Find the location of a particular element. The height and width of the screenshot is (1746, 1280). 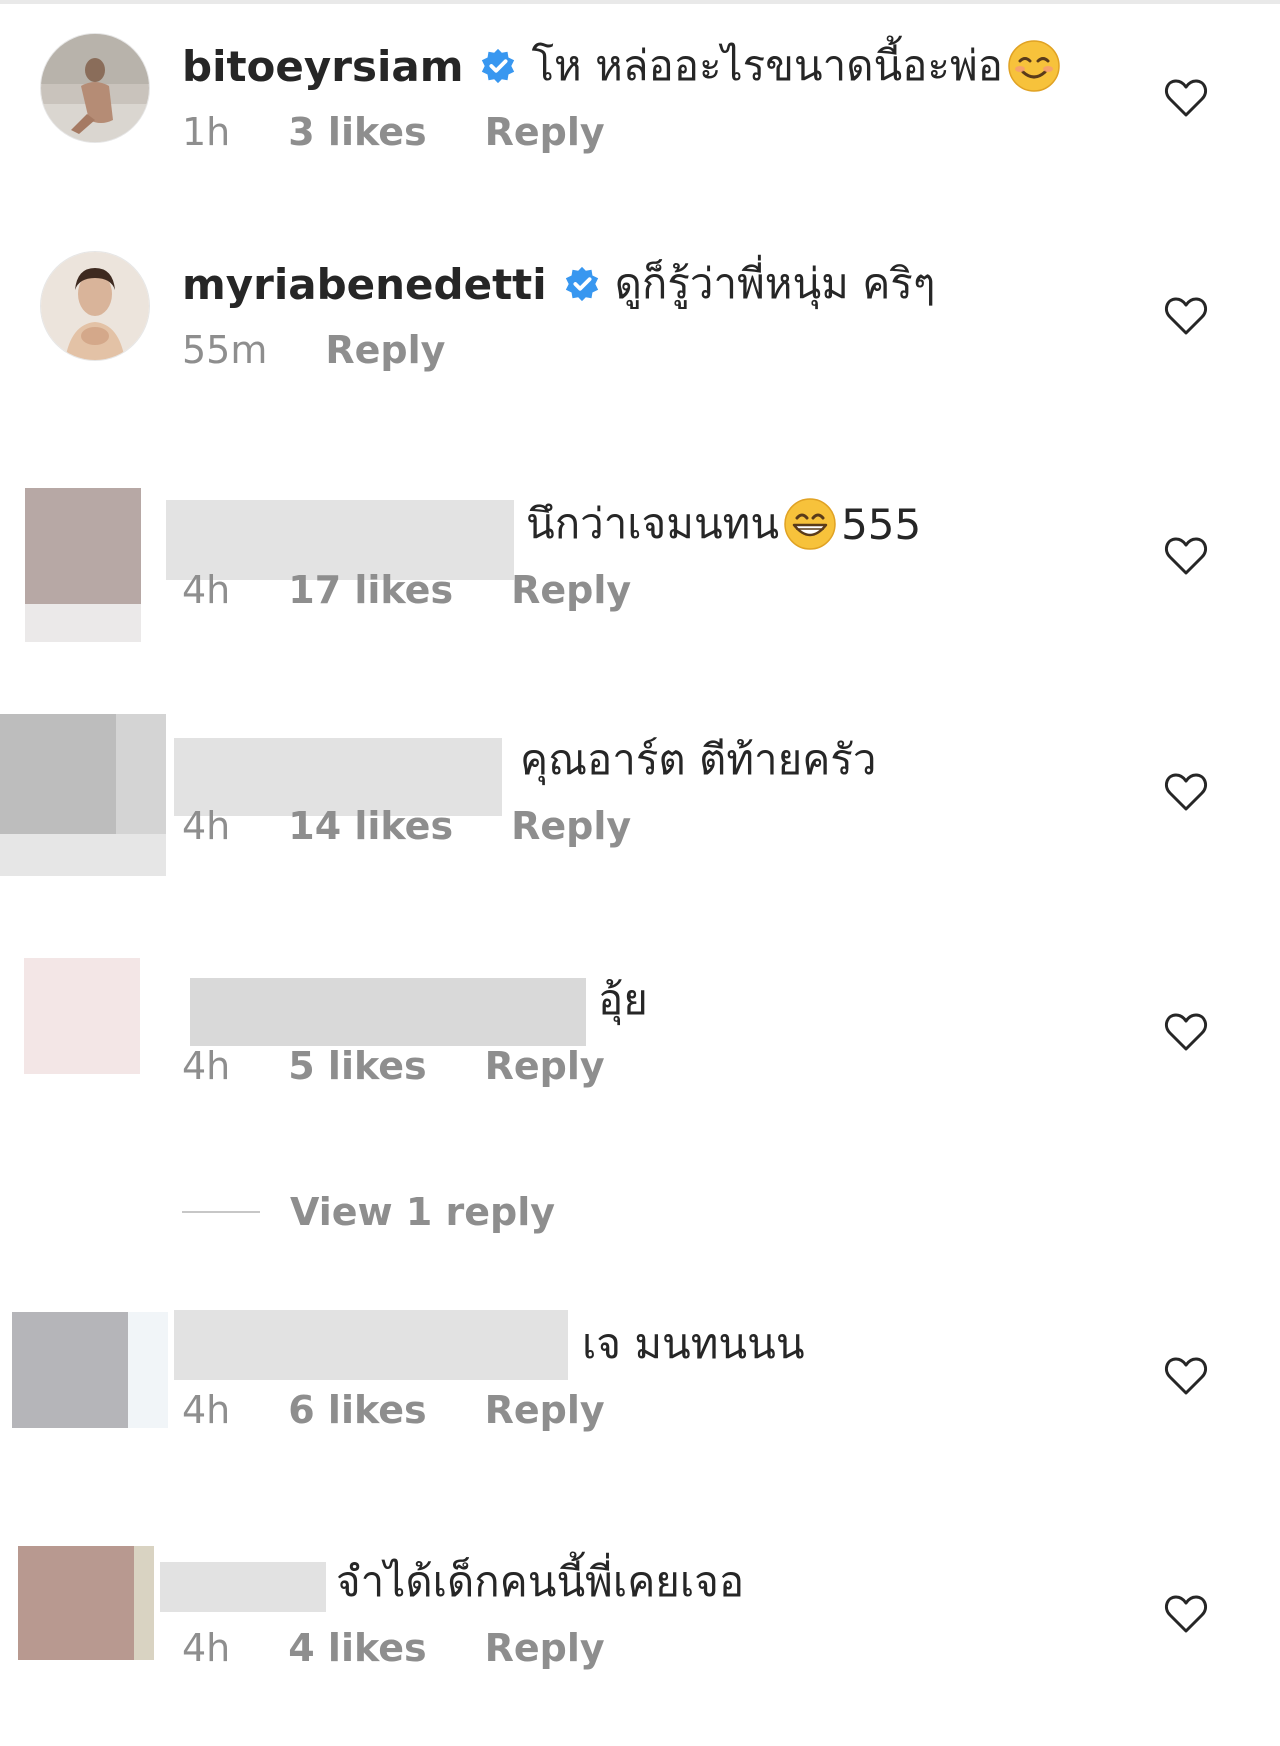

comment-item: จำได้เด็กคนนี้พี่เคยเจอ 4h 4 likes Reply is located at coordinates (640, 1646).